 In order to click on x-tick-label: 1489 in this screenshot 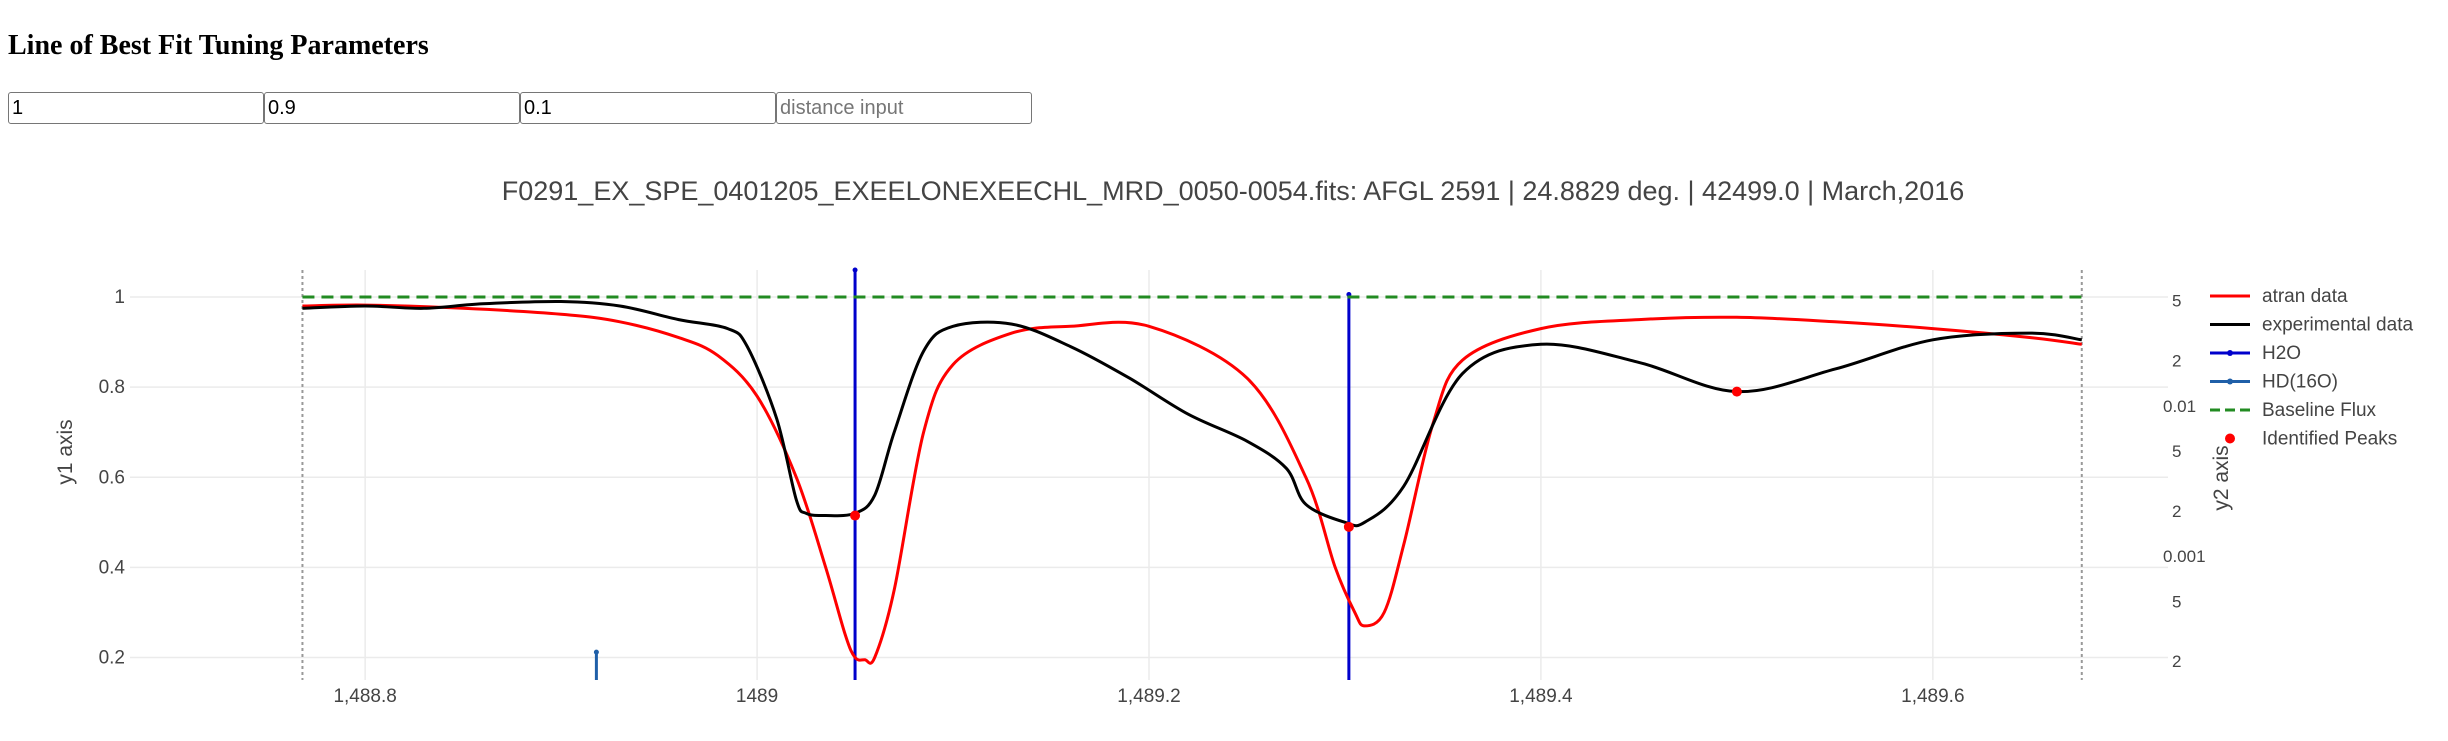, I will do `click(757, 696)`.